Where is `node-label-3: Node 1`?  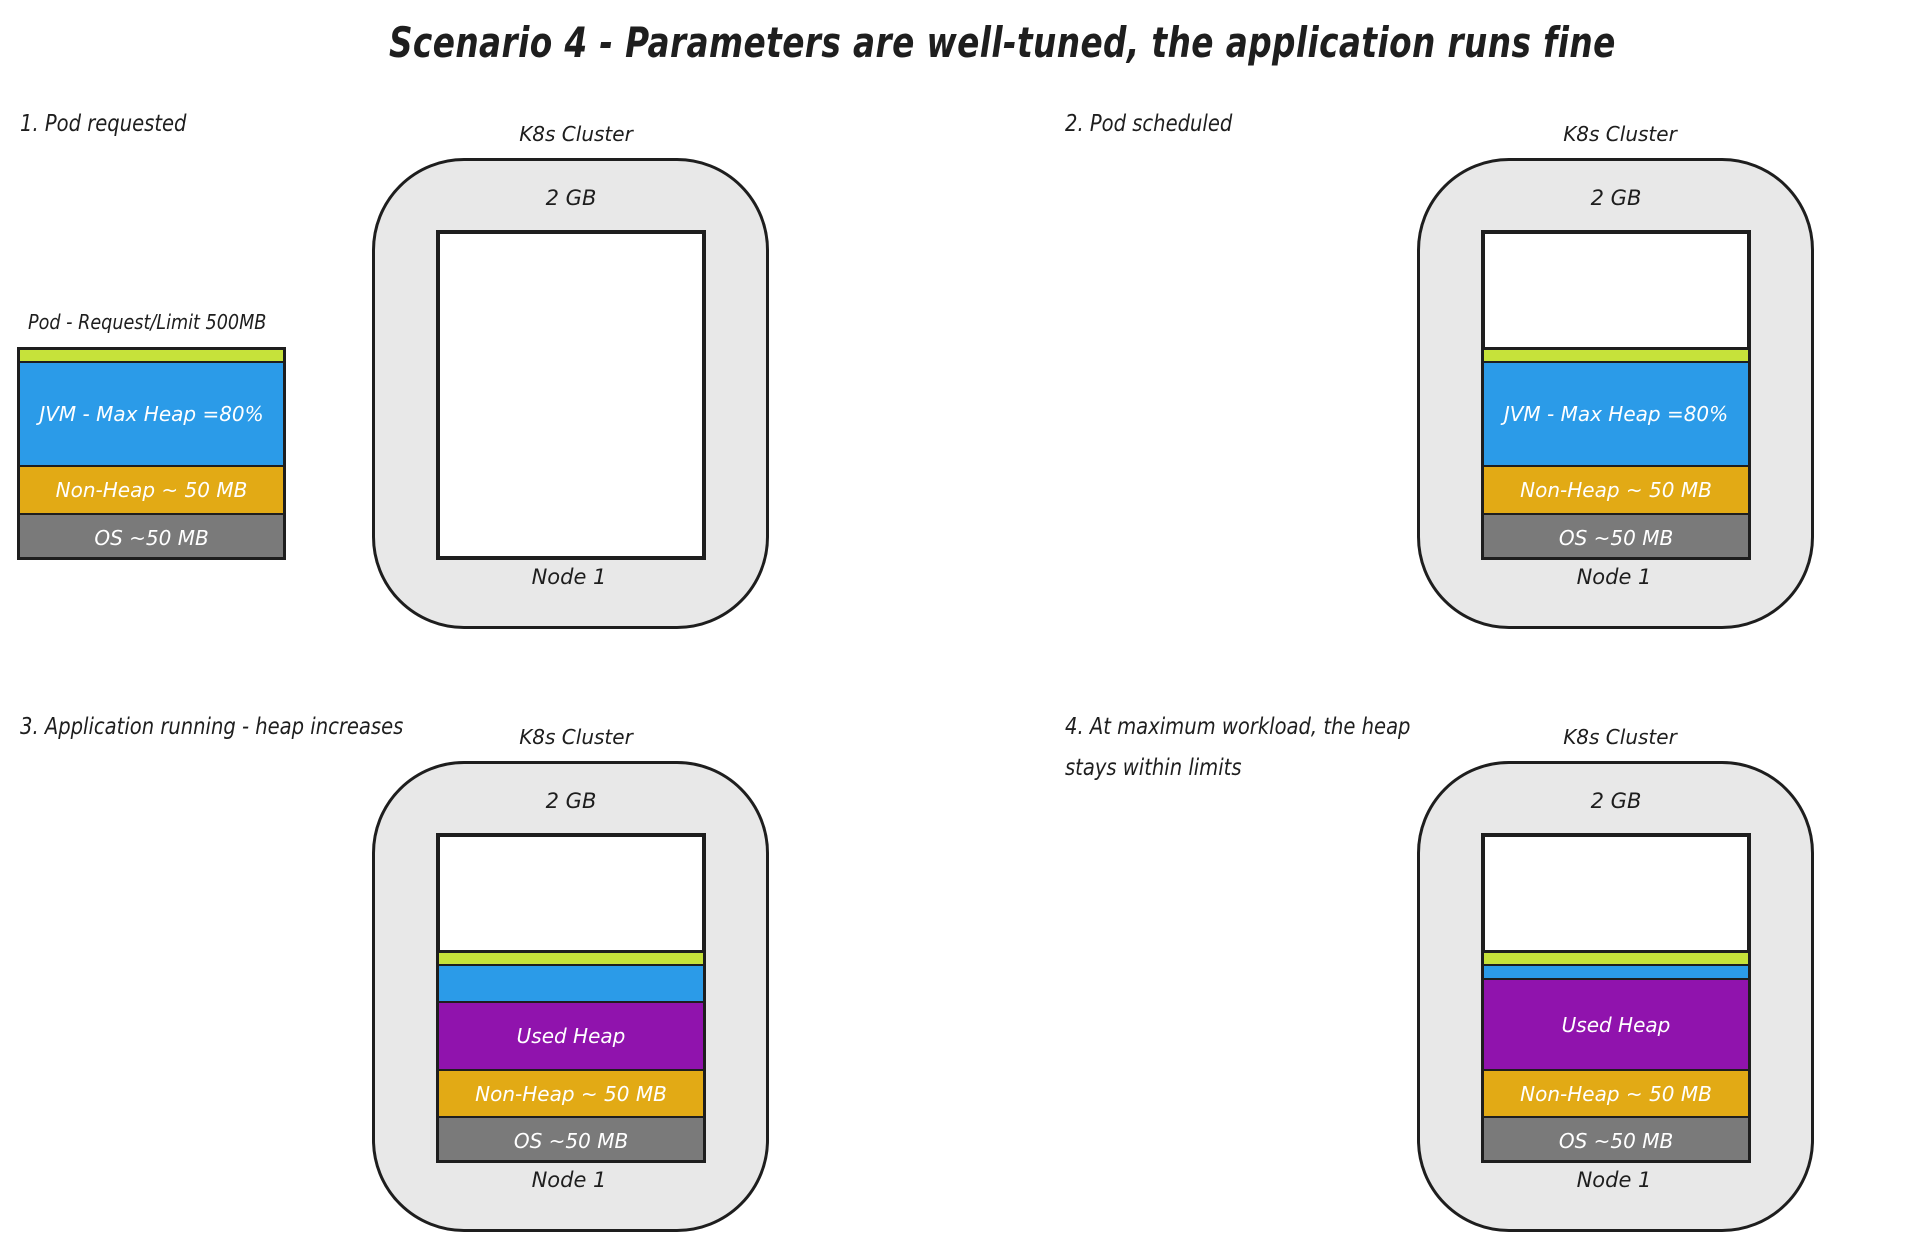
node-label-3: Node 1 is located at coordinates (569, 1180).